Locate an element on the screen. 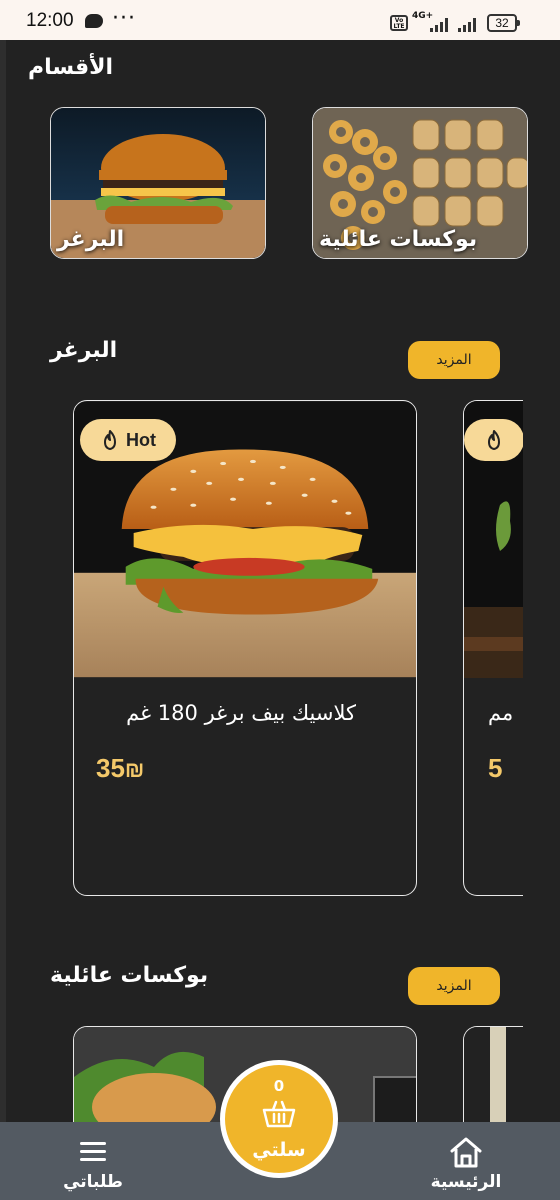 This screenshot has height=1200, width=560. hot-badge-peek is located at coordinates (493, 440).